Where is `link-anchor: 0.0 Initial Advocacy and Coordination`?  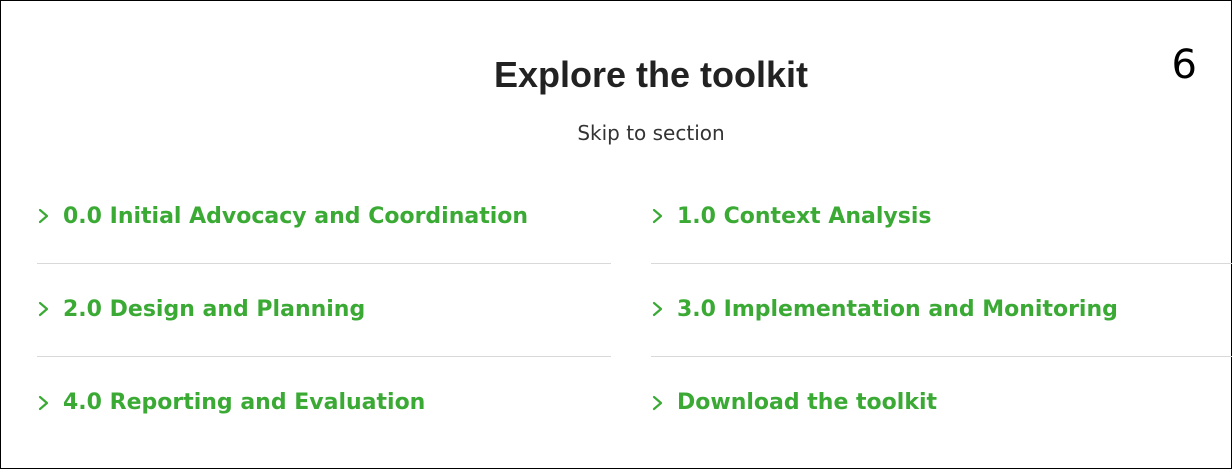 link-anchor: 0.0 Initial Advocacy and Coordination is located at coordinates (282, 216).